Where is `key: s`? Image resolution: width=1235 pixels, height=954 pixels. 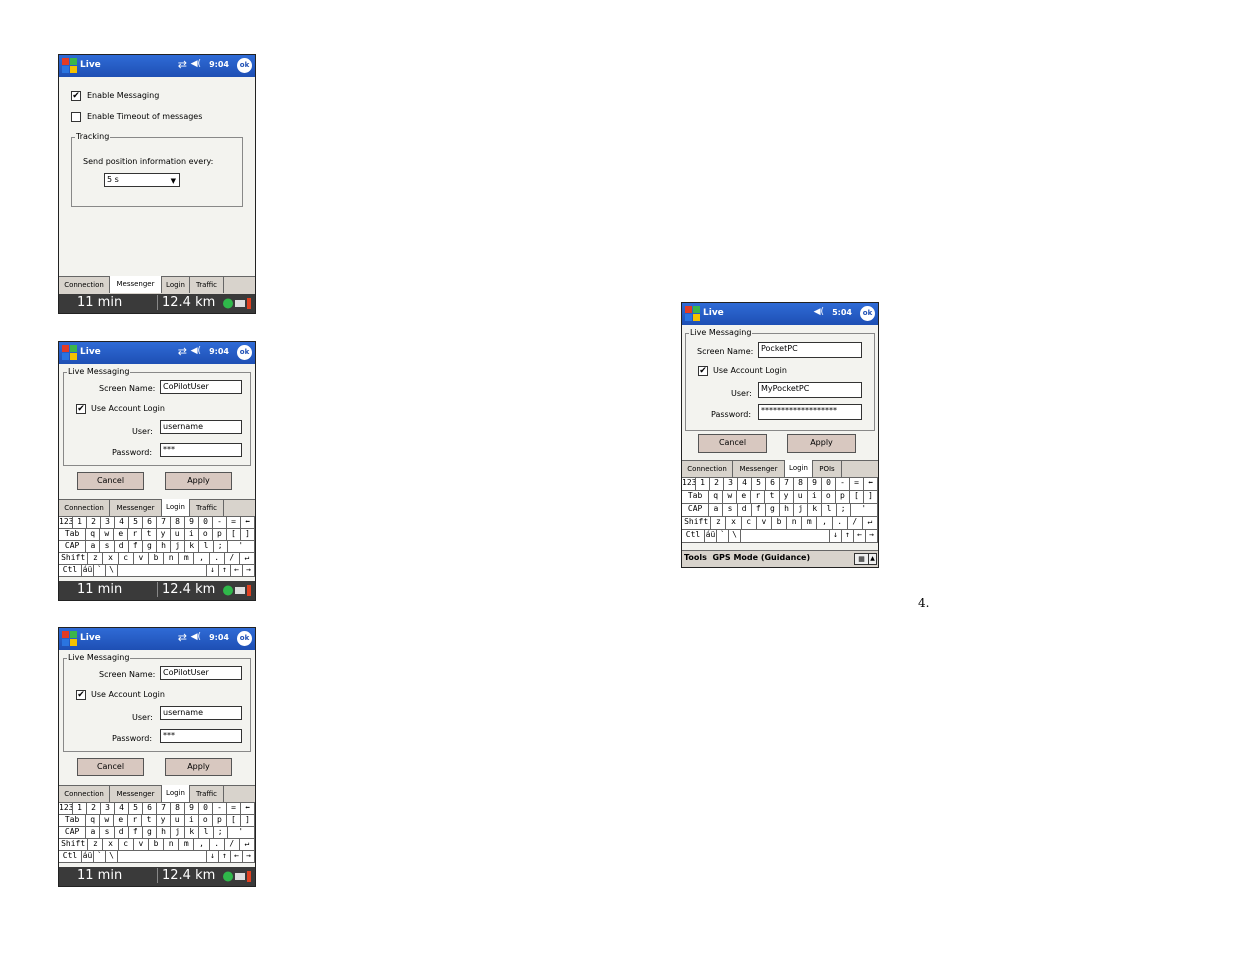
key: s is located at coordinates (107, 546).